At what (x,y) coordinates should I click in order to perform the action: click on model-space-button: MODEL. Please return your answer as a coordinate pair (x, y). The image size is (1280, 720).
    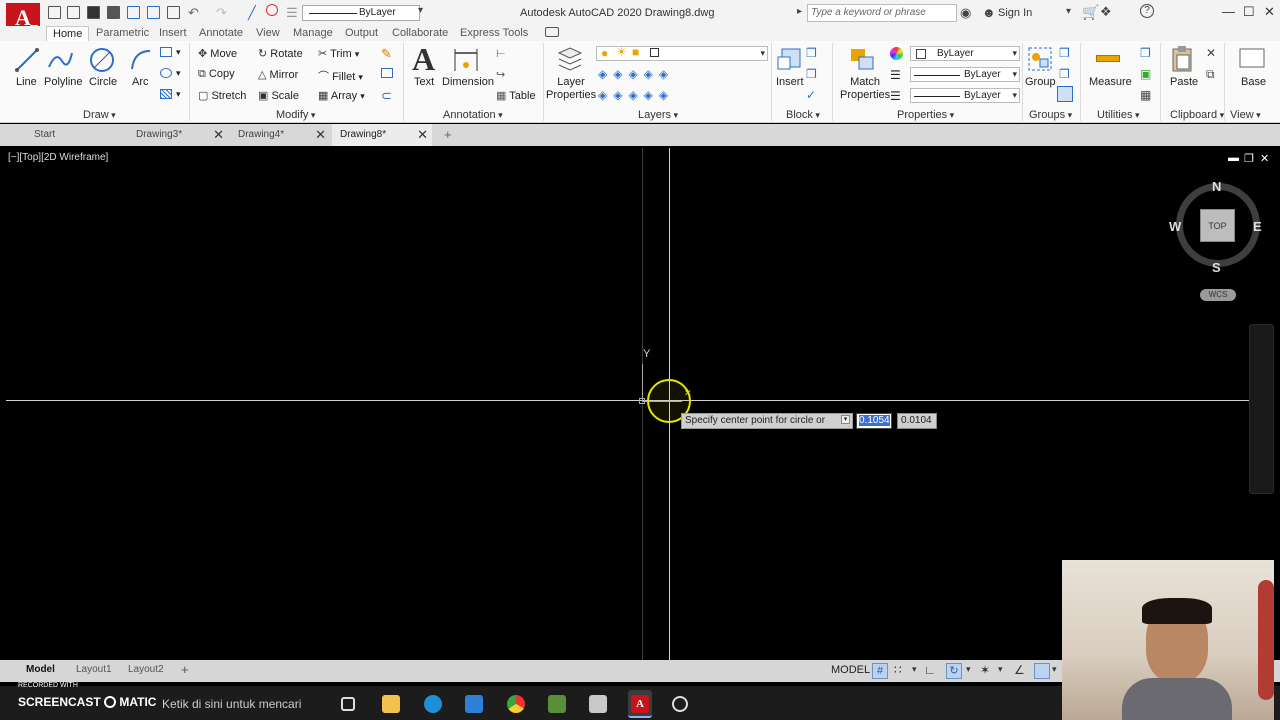
    Looking at the image, I should click on (850, 670).